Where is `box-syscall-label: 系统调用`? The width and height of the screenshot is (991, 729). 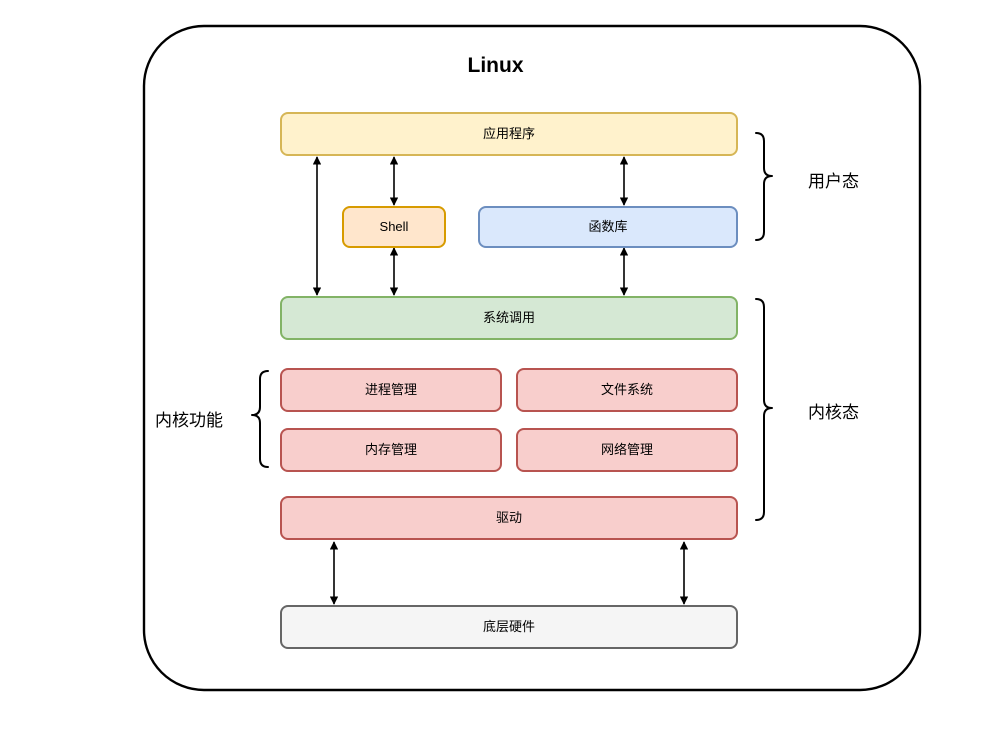 box-syscall-label: 系统调用 is located at coordinates (508, 318).